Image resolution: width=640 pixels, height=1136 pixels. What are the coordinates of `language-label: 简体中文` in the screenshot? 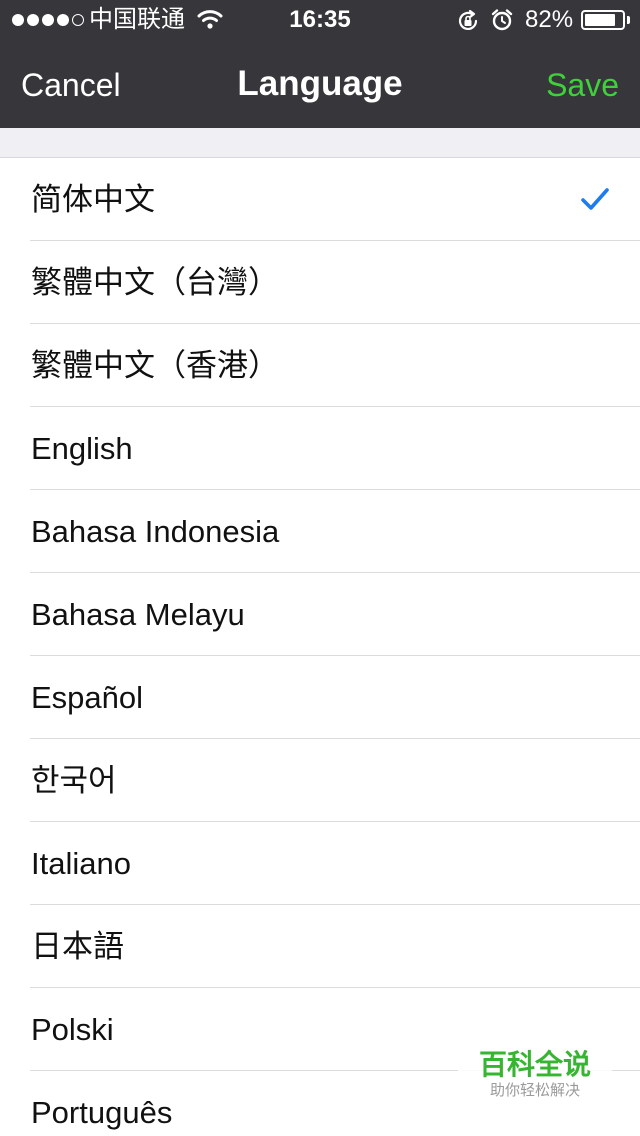 It's located at (93, 199).